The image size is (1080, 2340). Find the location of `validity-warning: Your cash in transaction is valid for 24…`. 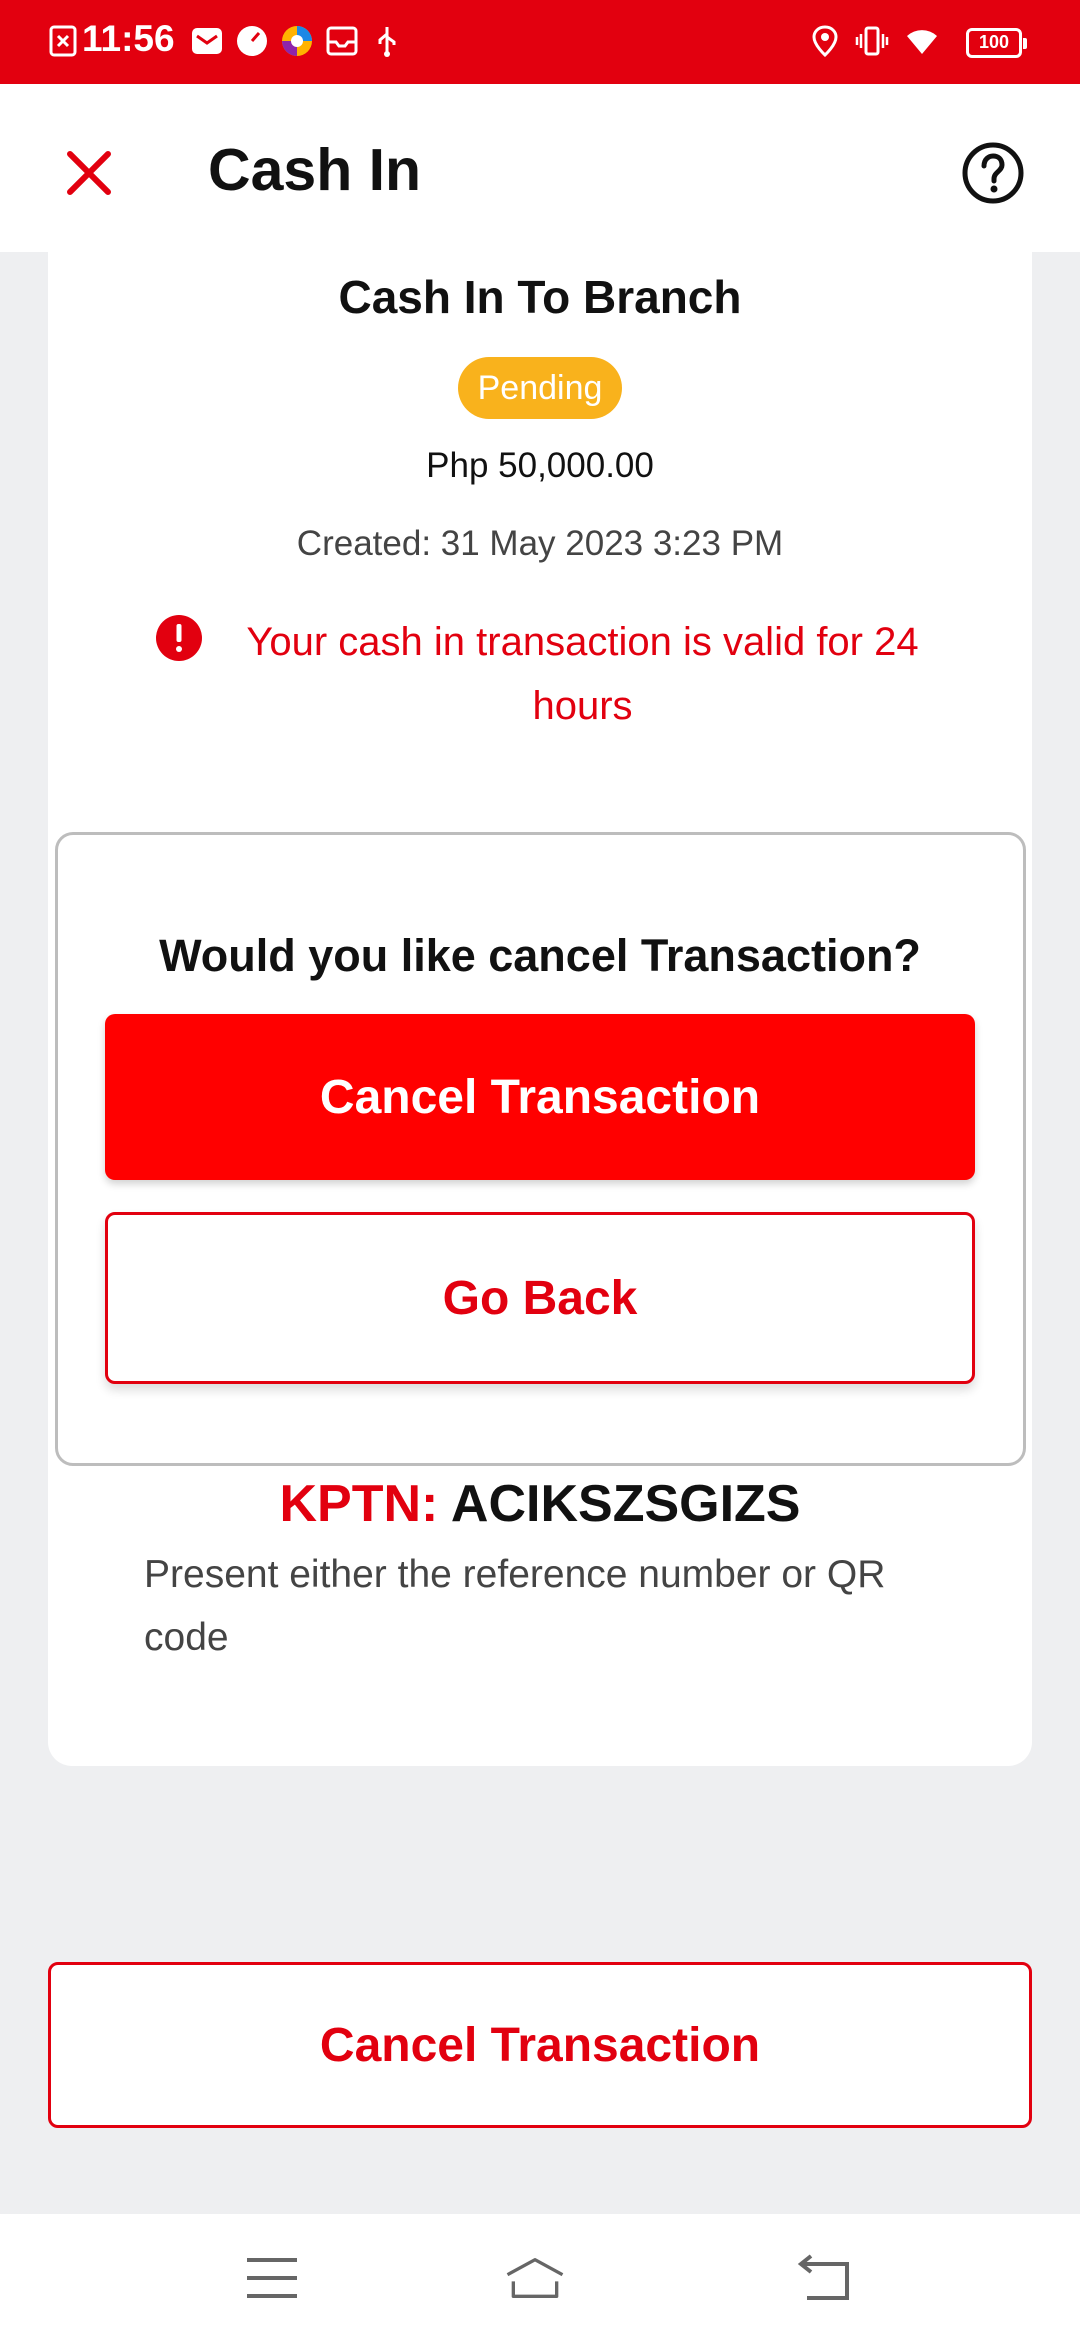

validity-warning: Your cash in transaction is valid for 24… is located at coordinates (582, 674).